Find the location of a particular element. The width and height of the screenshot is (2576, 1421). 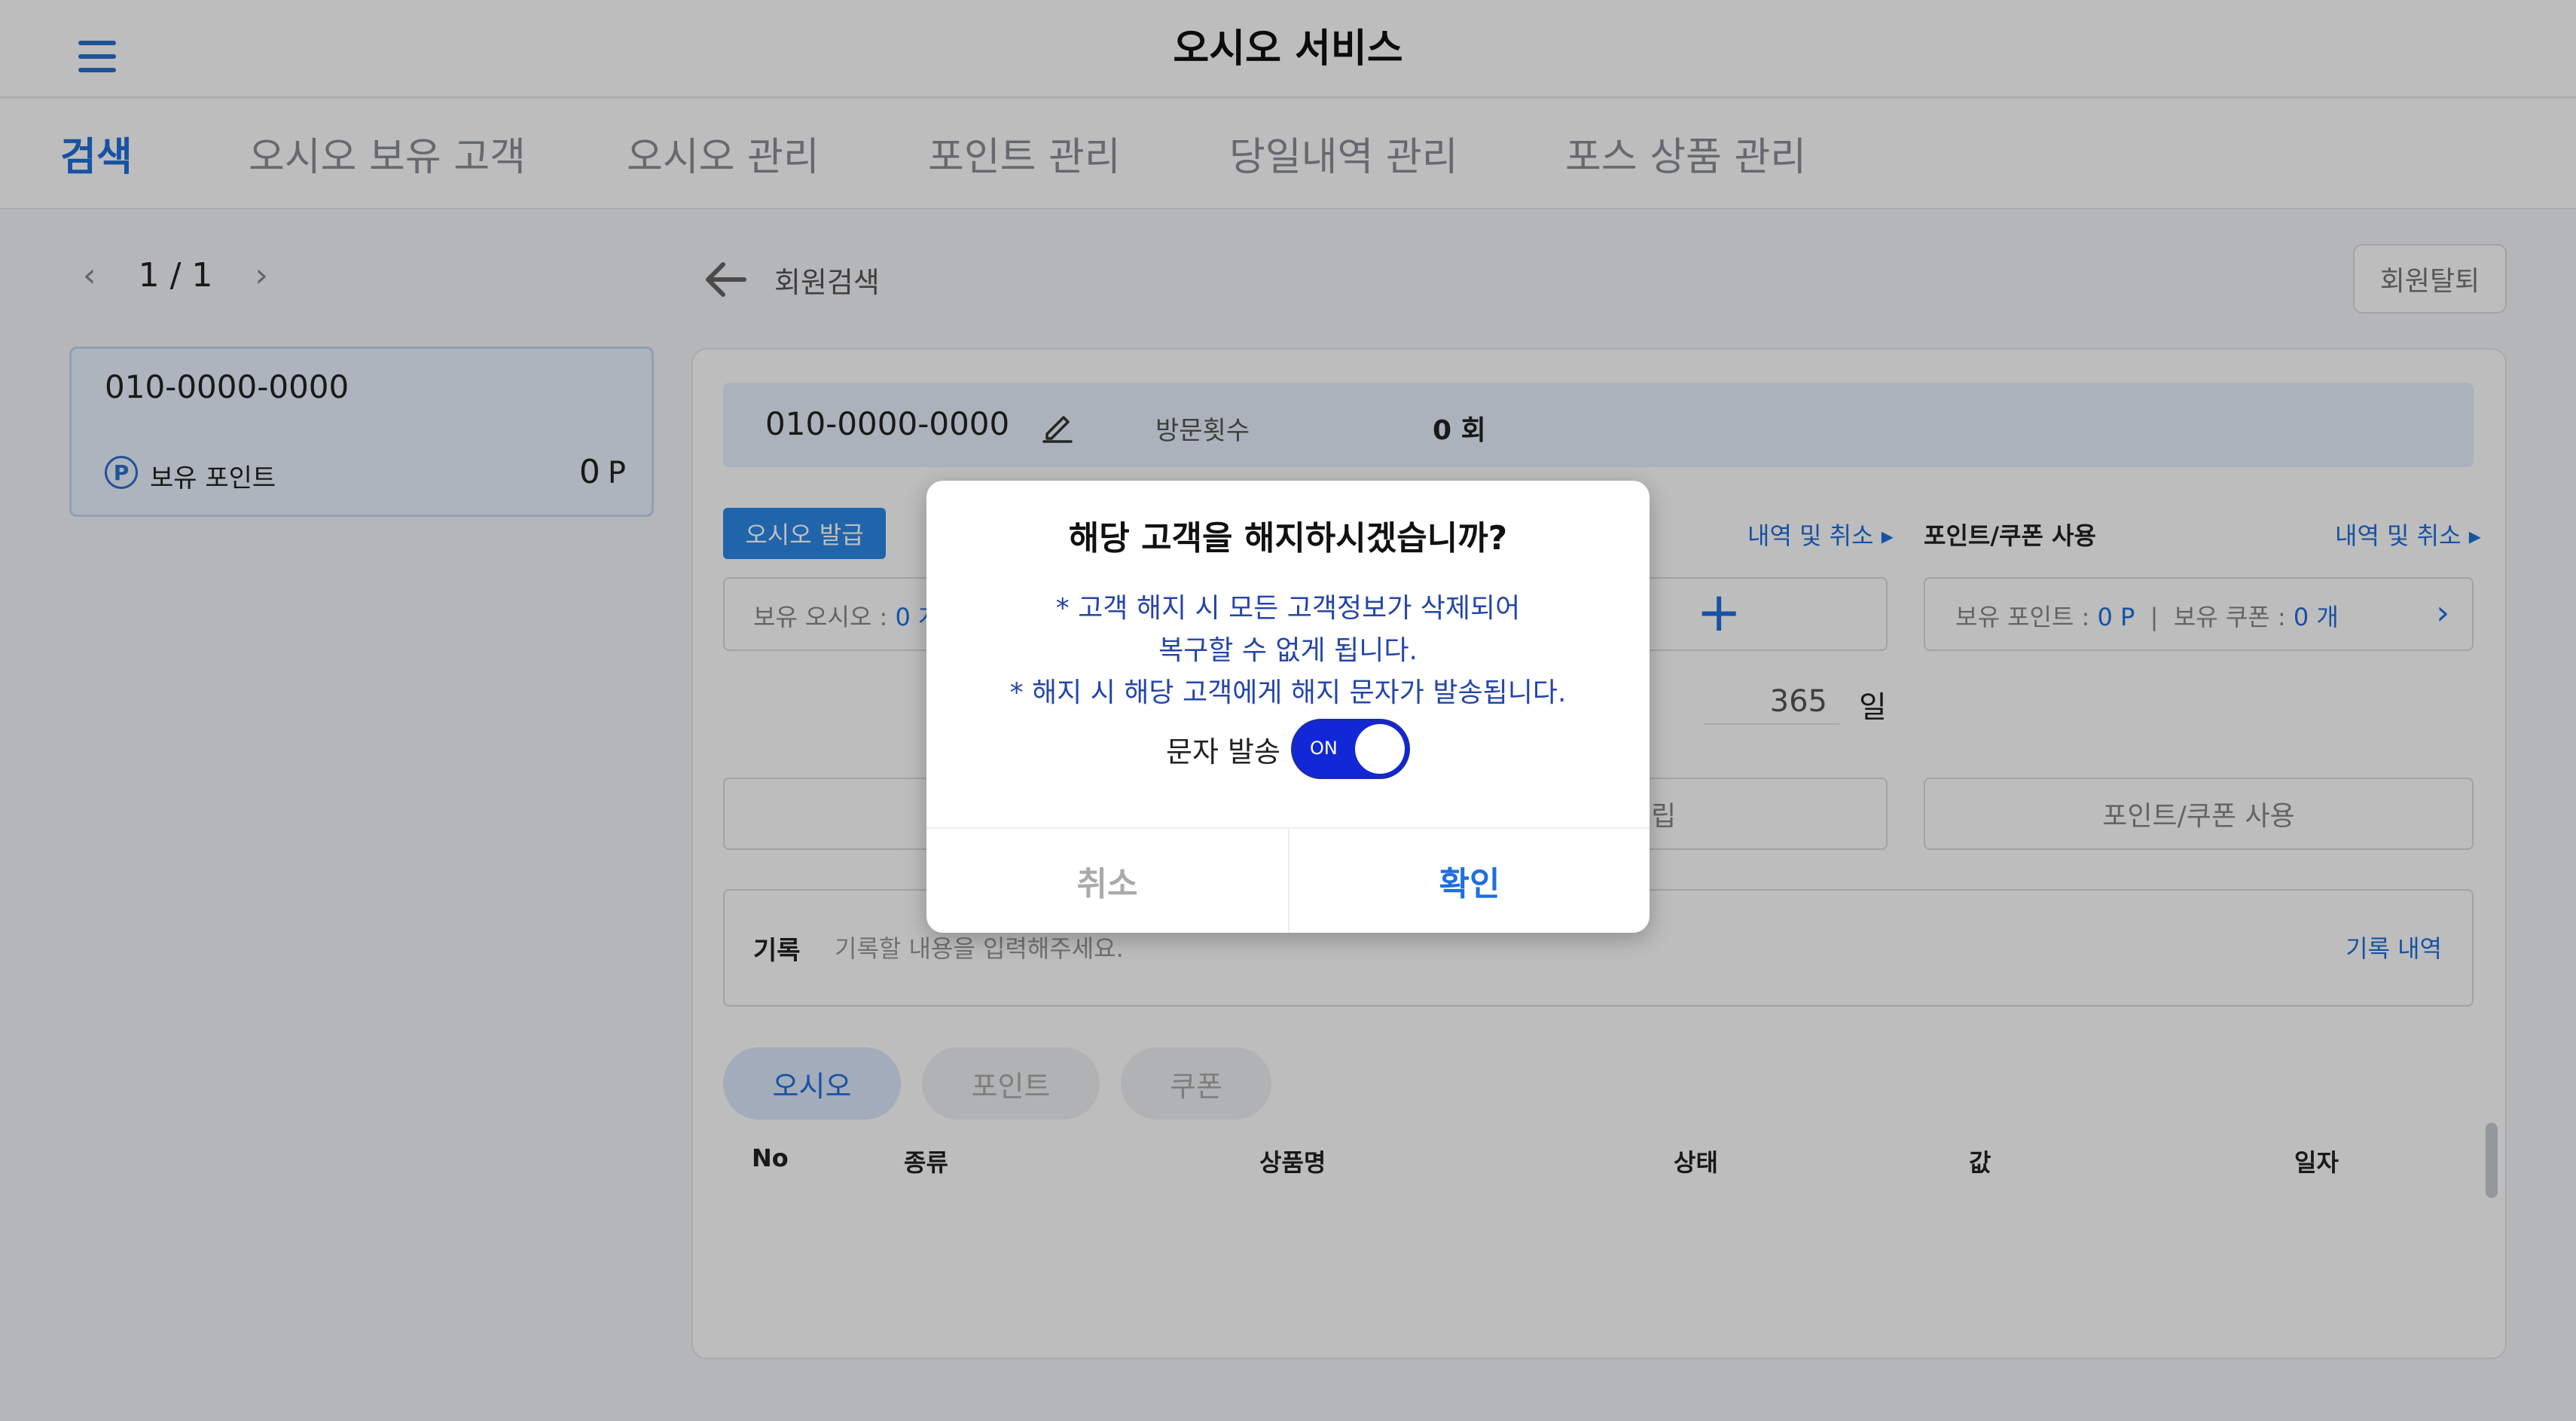

toggle-knob is located at coordinates (1380, 749).